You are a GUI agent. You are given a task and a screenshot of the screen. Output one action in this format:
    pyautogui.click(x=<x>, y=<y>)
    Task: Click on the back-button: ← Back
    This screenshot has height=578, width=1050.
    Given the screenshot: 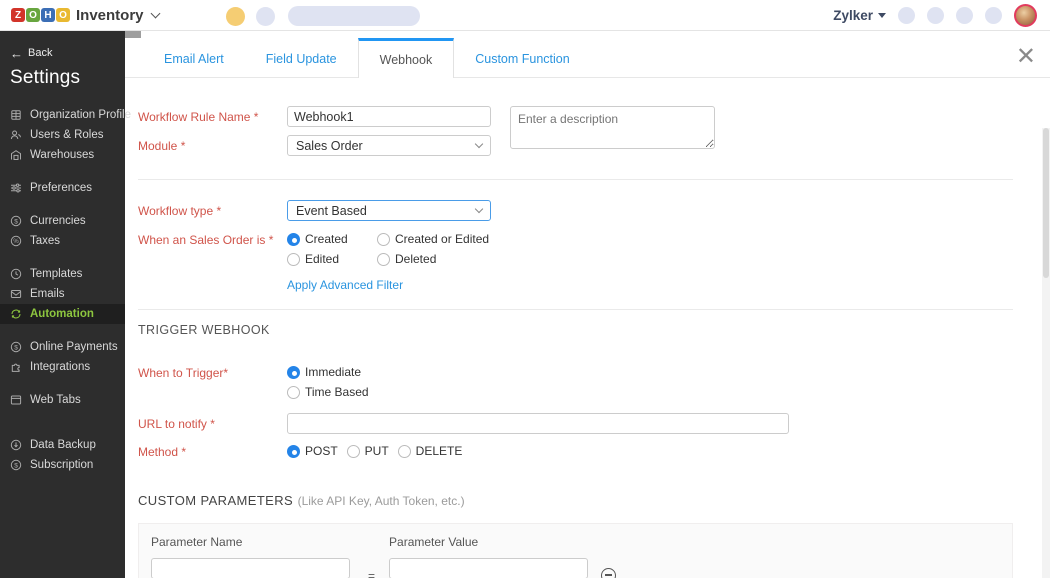 What is the action you would take?
    pyautogui.click(x=67, y=53)
    